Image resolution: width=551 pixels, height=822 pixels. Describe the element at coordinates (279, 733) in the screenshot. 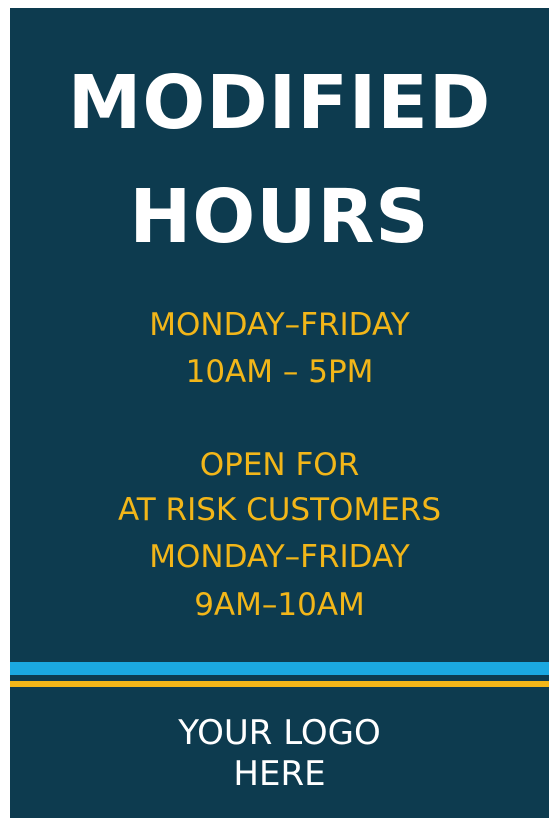

I see `logo-placeholder-line-1: YOUR LOGO` at that location.